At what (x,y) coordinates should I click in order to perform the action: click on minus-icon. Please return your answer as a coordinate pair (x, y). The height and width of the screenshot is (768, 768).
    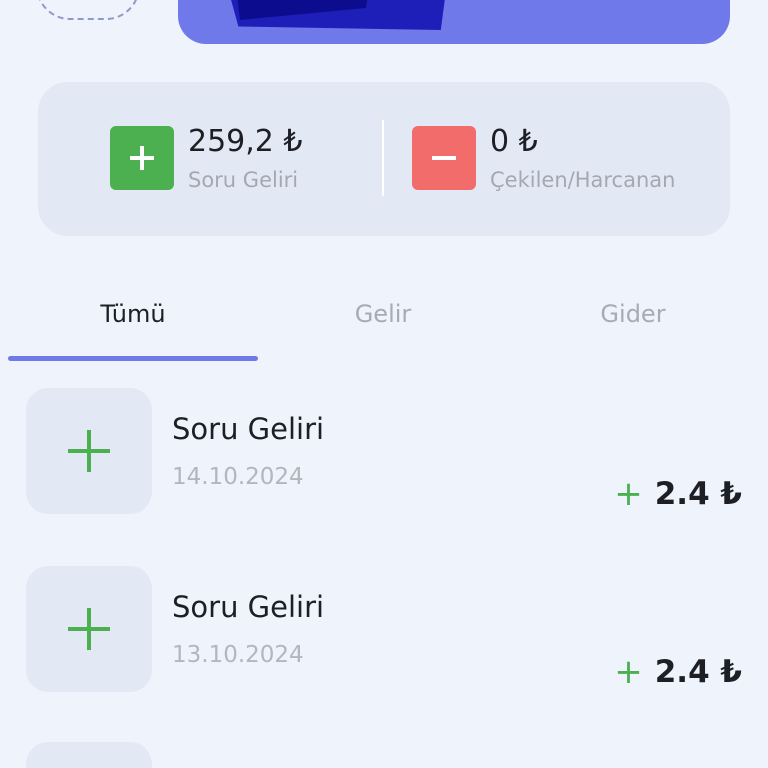
    Looking at the image, I should click on (444, 158).